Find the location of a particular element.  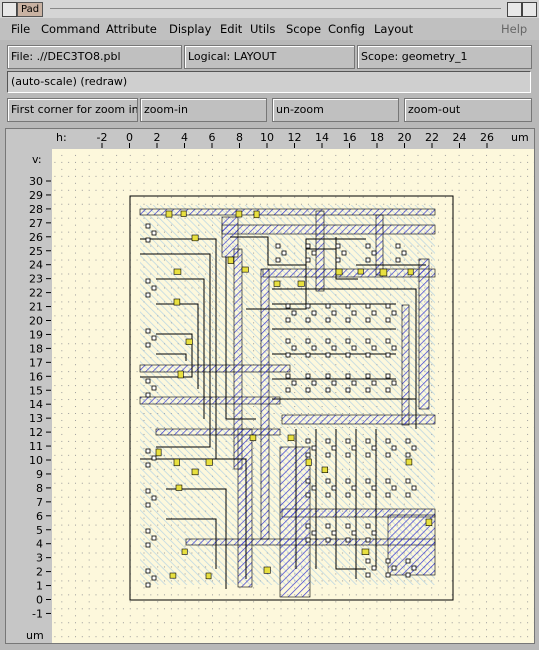

x-tick-label: 4 is located at coordinates (184, 137).